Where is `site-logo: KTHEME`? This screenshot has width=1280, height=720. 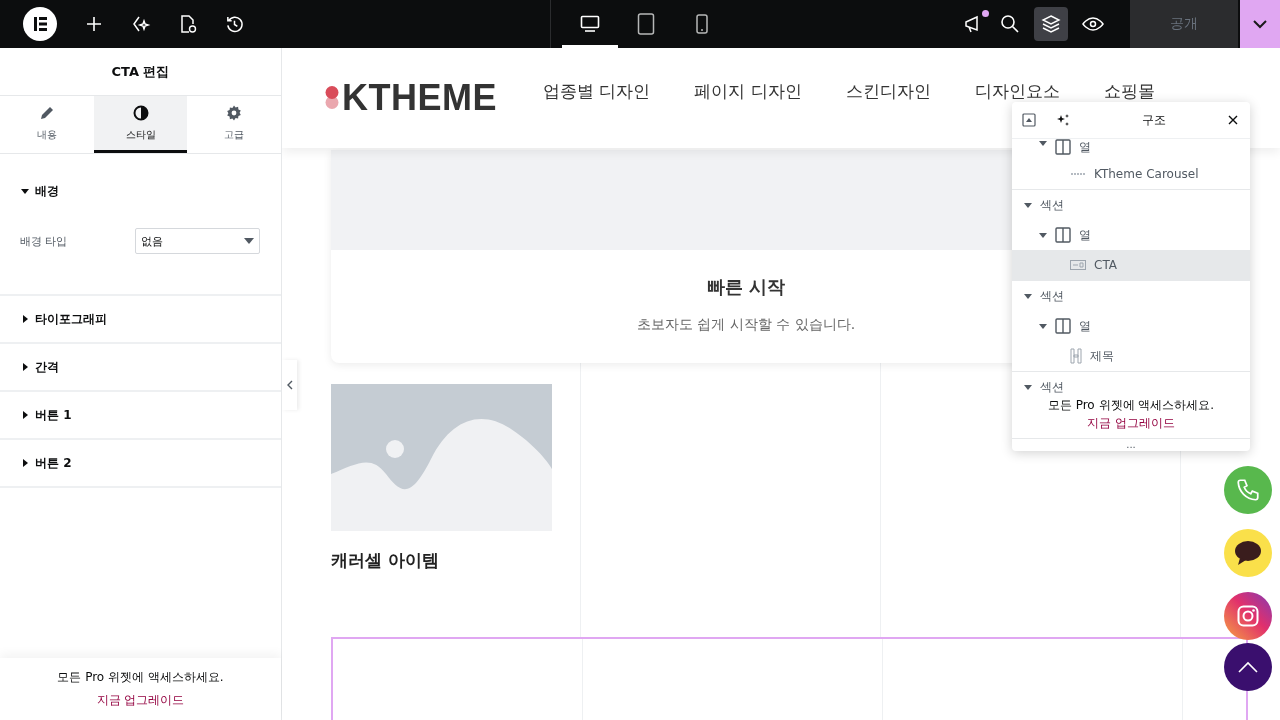 site-logo: KTHEME is located at coordinates (419, 98).